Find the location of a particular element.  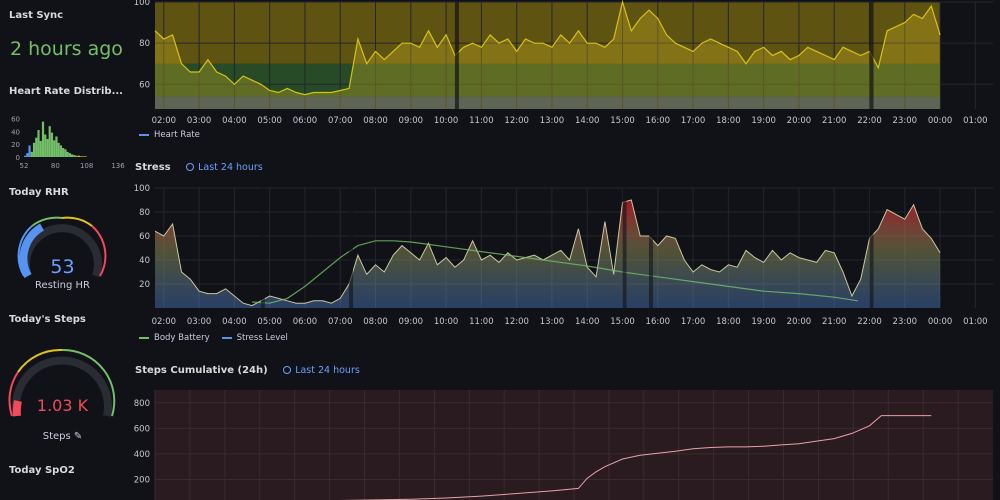

hr-distribution-chart: 60 40 20 052 80 108 136 is located at coordinates (68, 142).